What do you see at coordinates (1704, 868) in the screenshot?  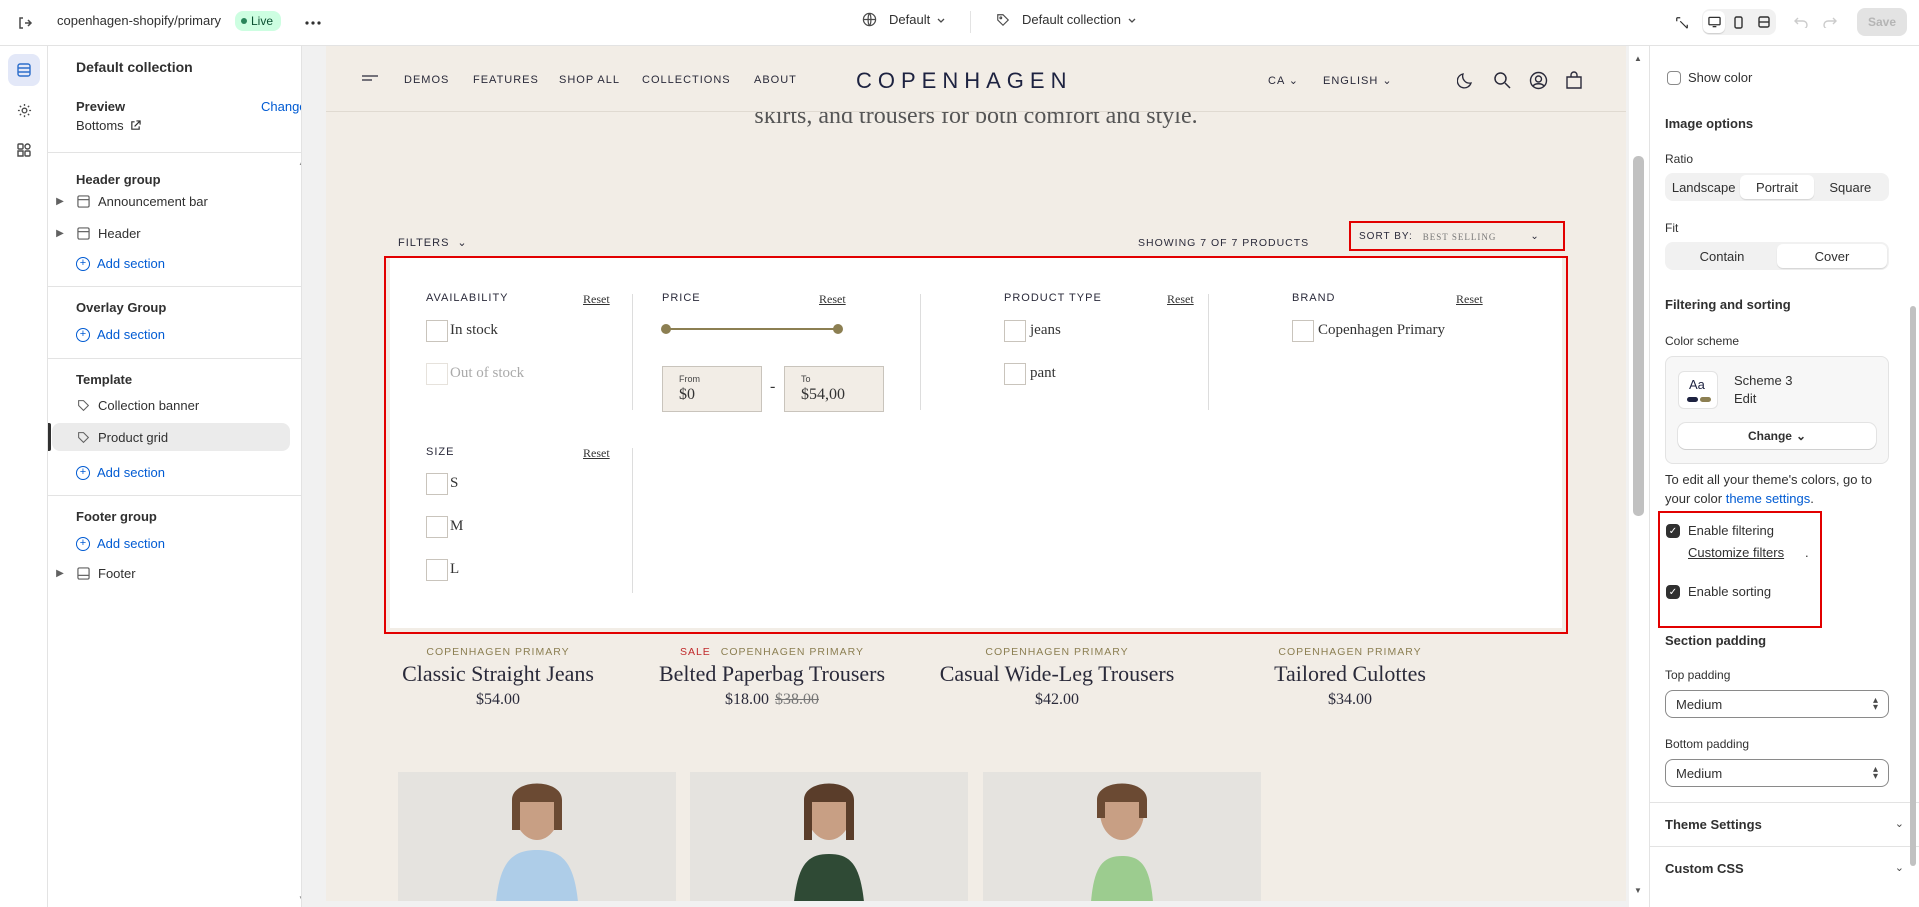 I see `accordion-title: Custom CSS` at bounding box center [1704, 868].